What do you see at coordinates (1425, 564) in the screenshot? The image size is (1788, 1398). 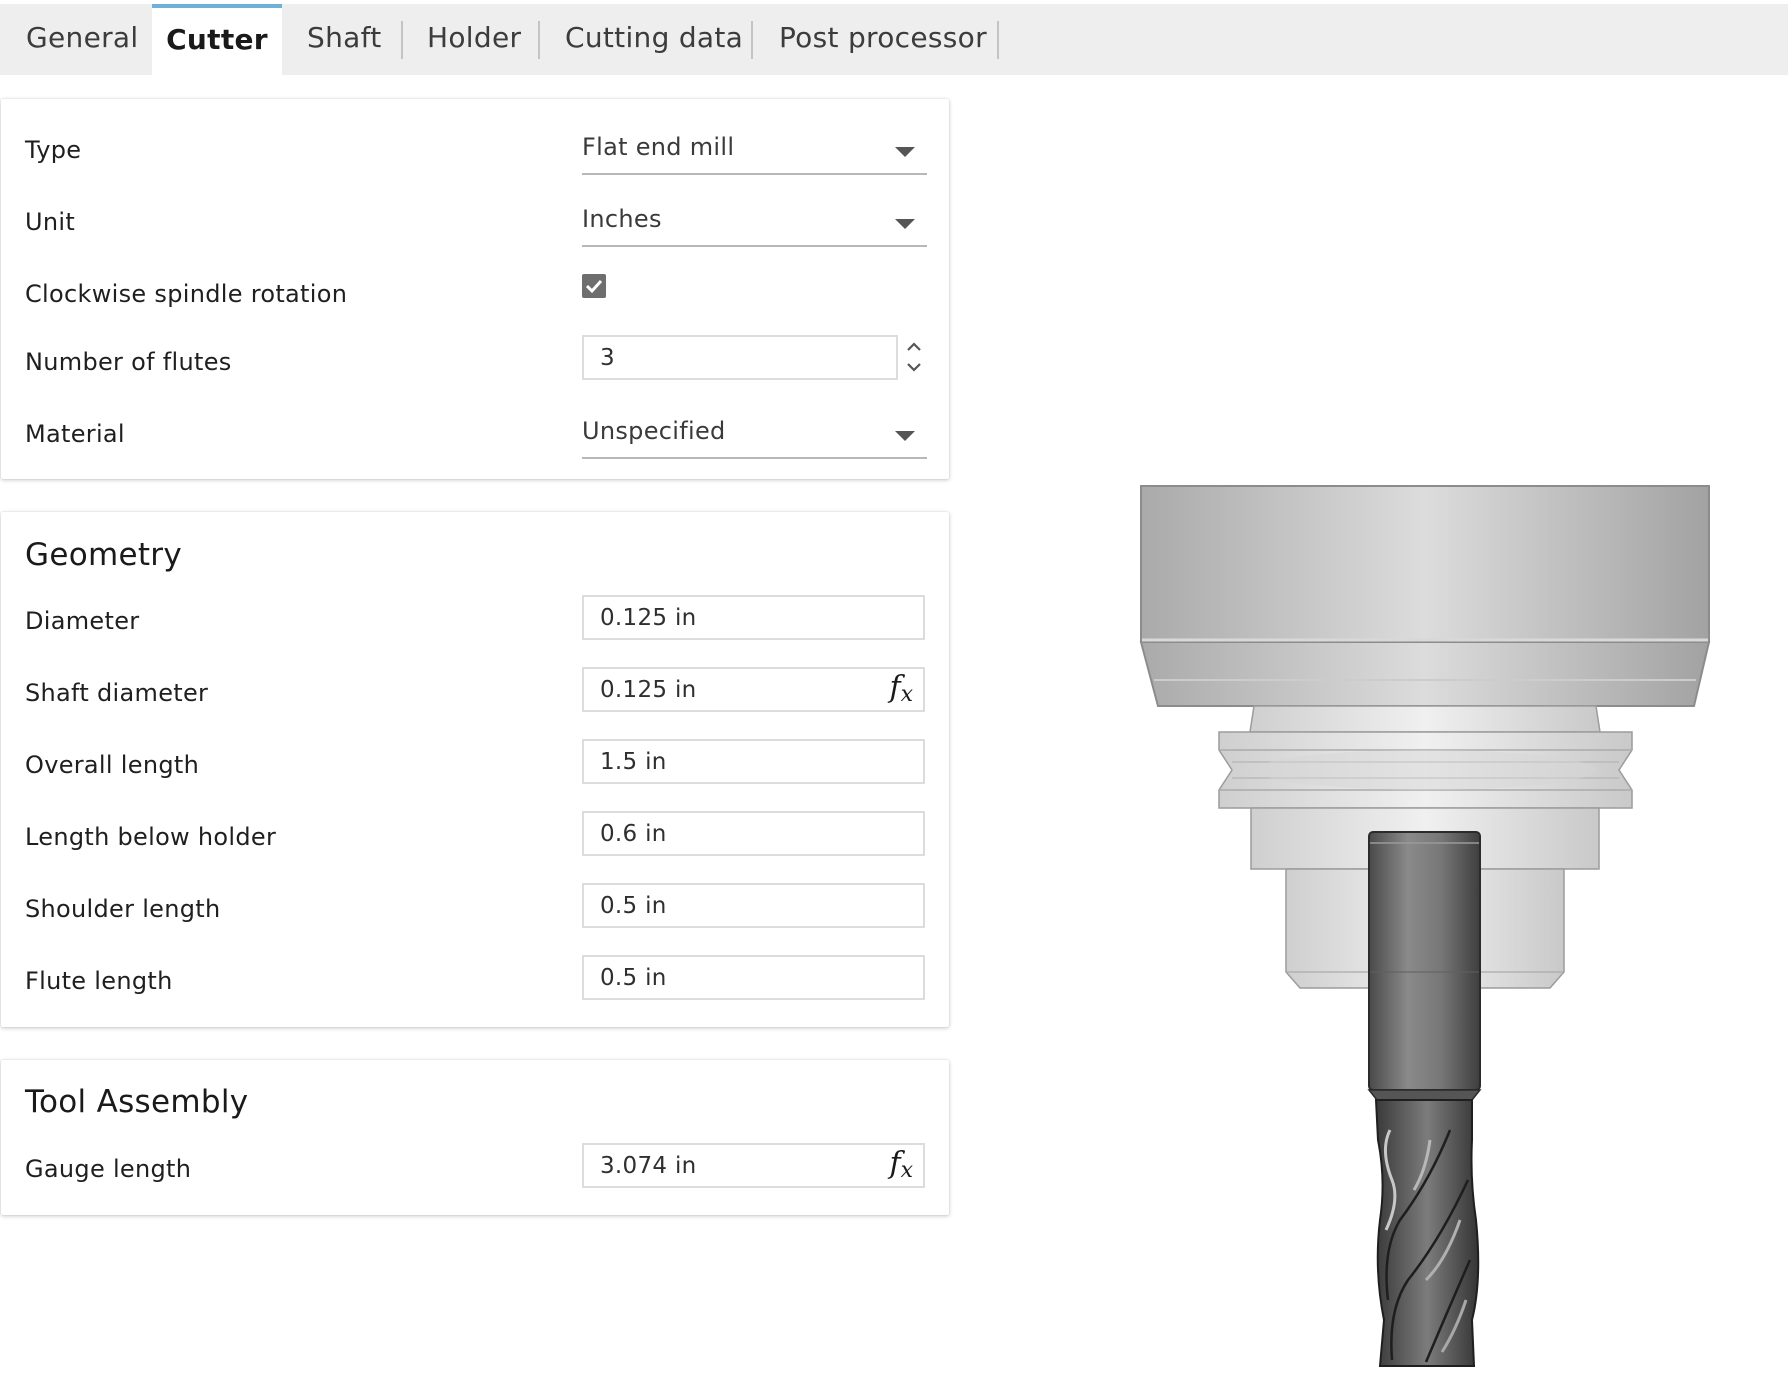 I see `holder-body` at bounding box center [1425, 564].